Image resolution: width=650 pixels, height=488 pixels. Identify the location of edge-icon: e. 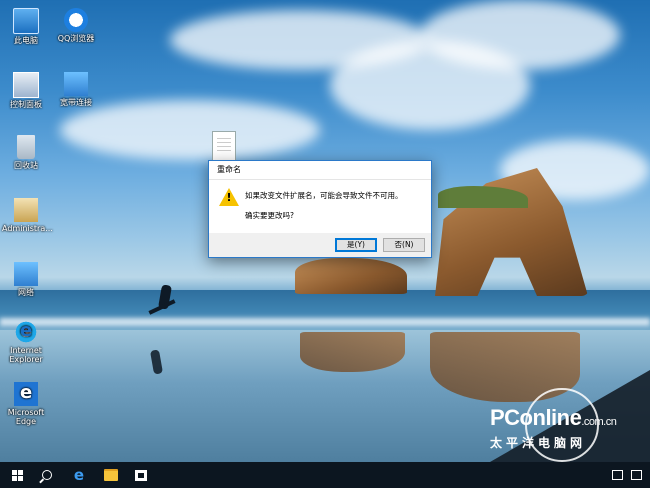
(79, 475).